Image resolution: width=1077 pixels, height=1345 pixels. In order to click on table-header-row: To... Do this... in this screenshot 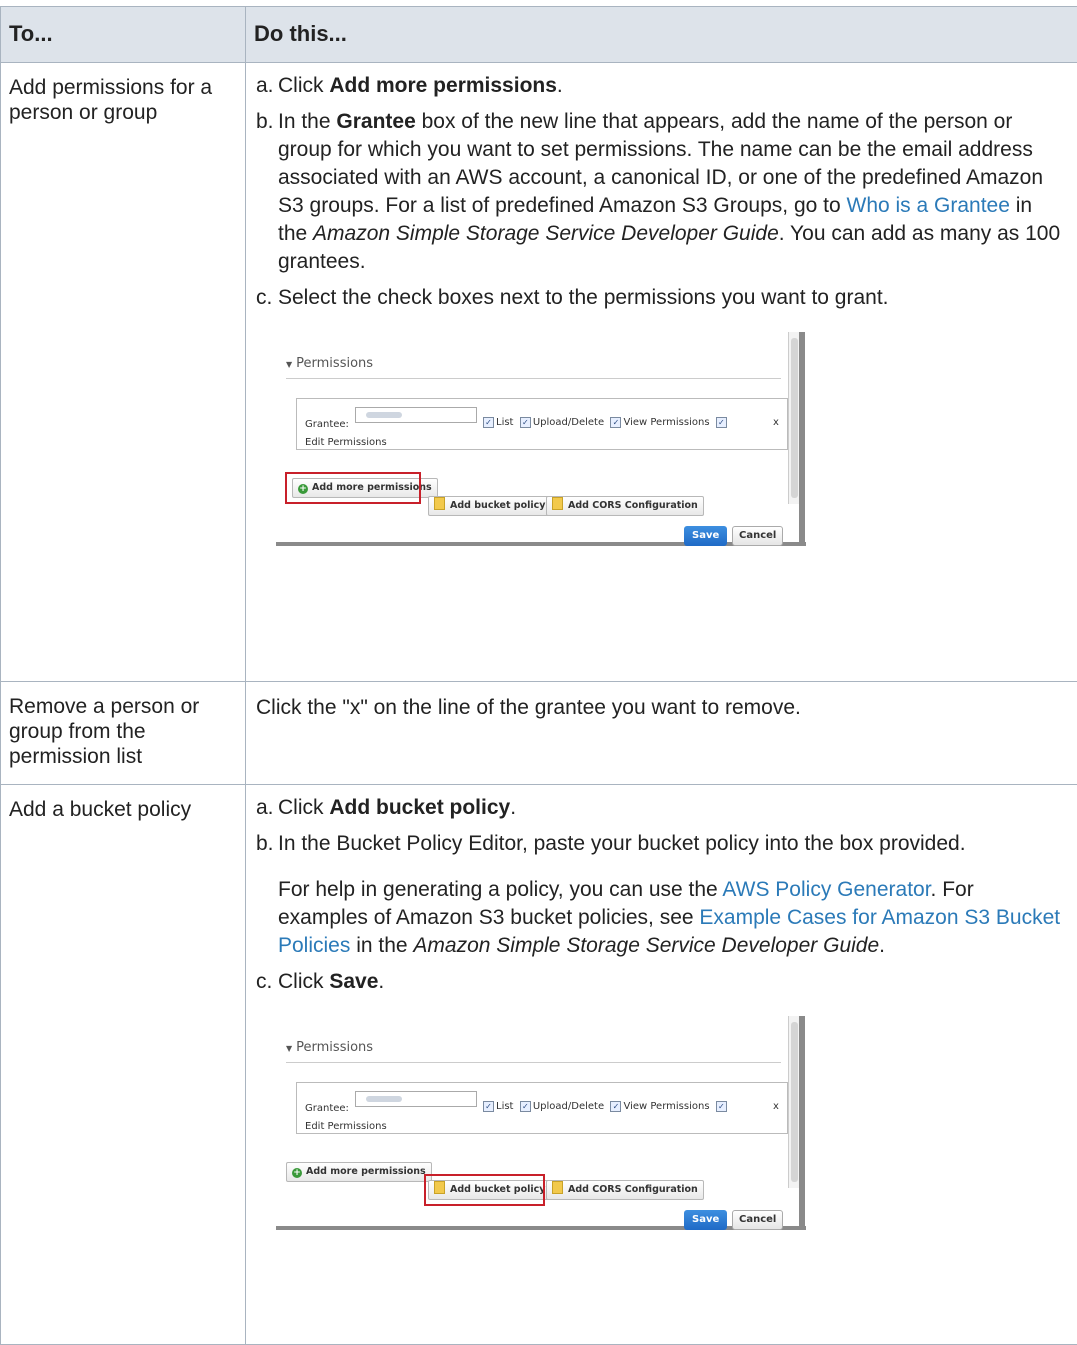, I will do `click(539, 35)`.